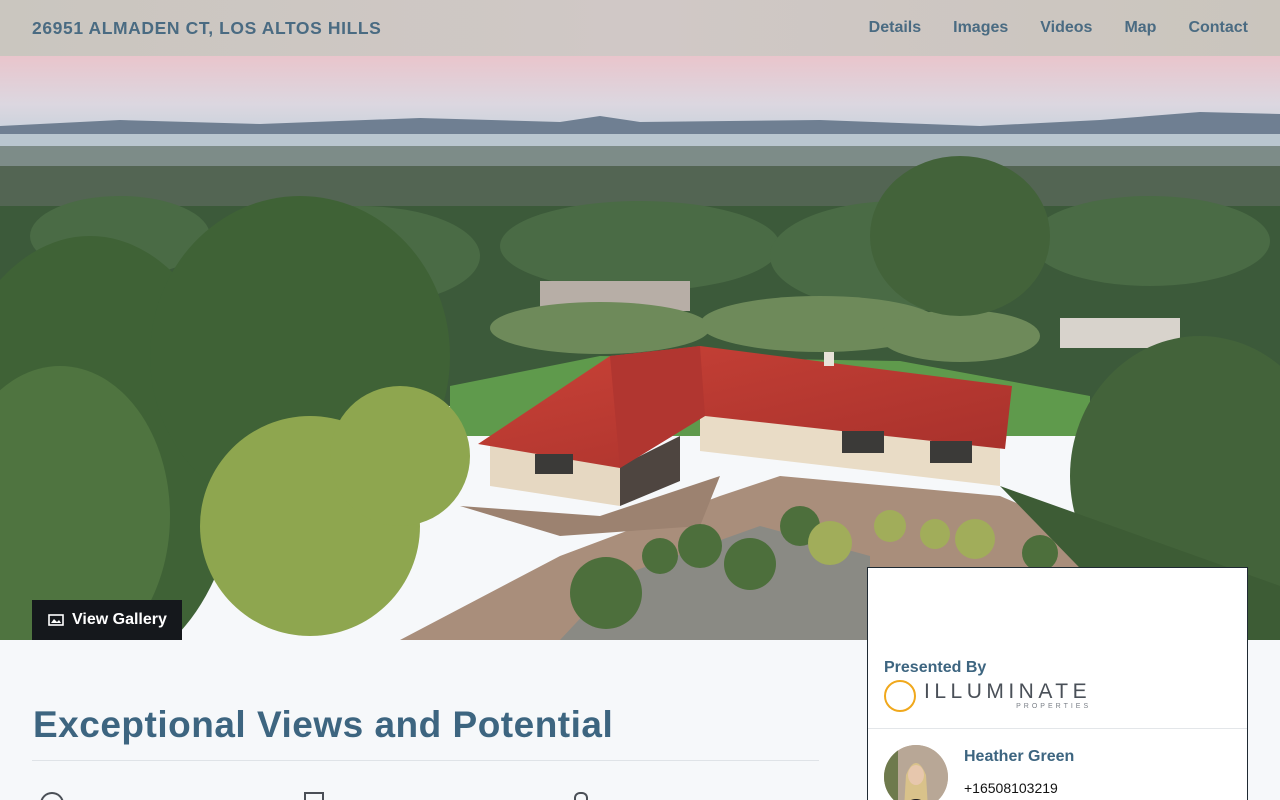 The height and width of the screenshot is (800, 1280). Describe the element at coordinates (323, 724) in the screenshot. I see `listing-title: Exceptional Views and Potential` at that location.